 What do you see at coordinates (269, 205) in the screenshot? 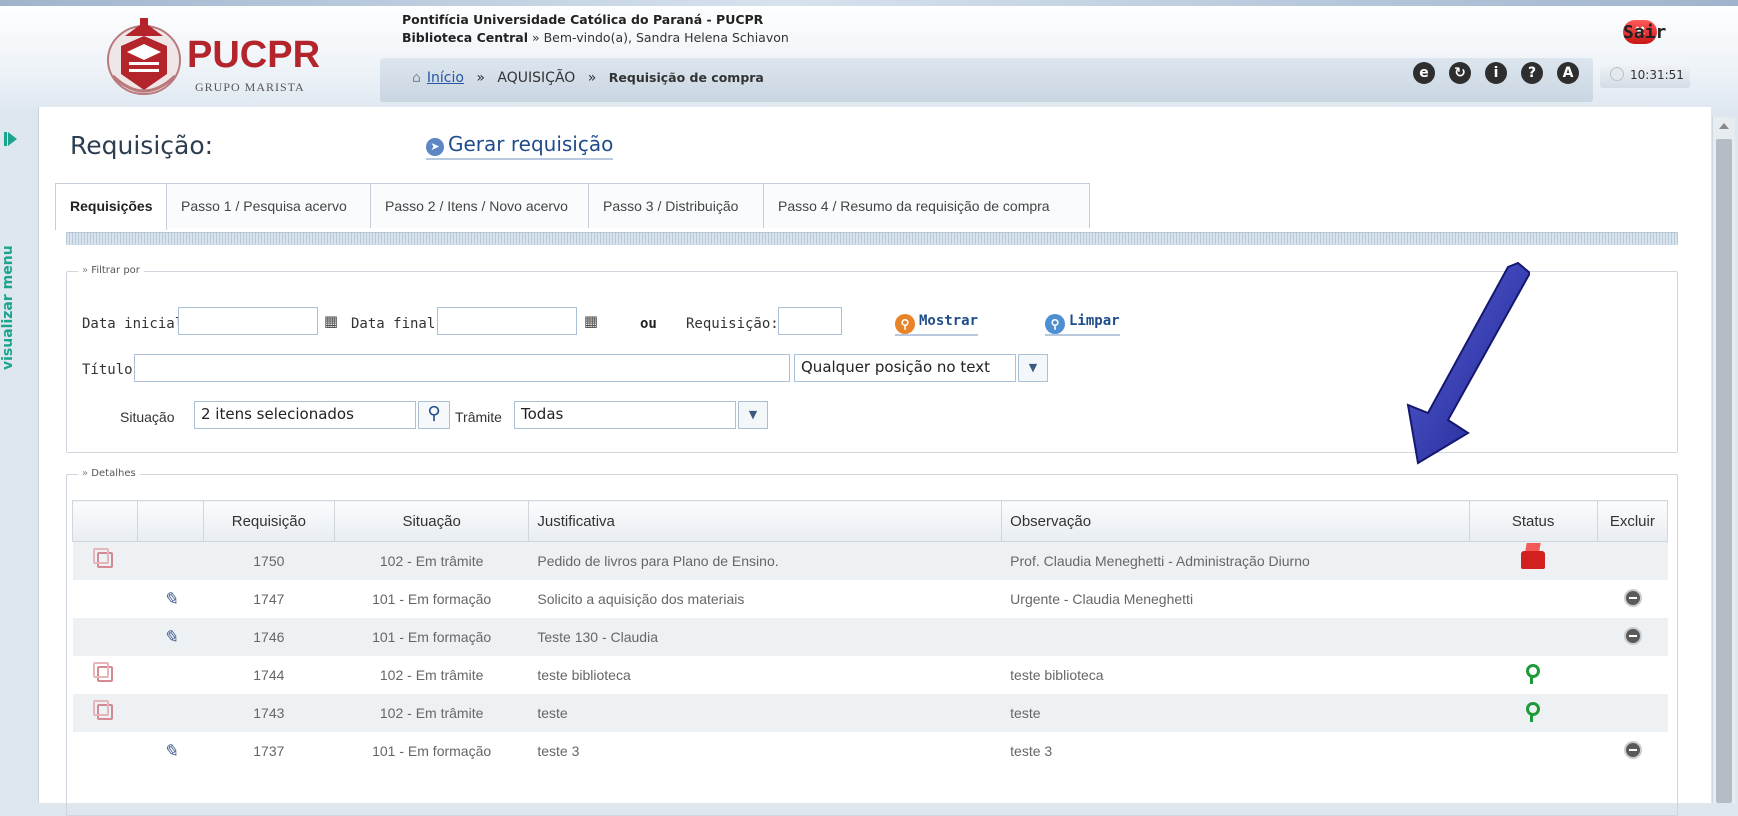
I see `tab-passo-1: Passo 1 / Pesquisa acervo` at bounding box center [269, 205].